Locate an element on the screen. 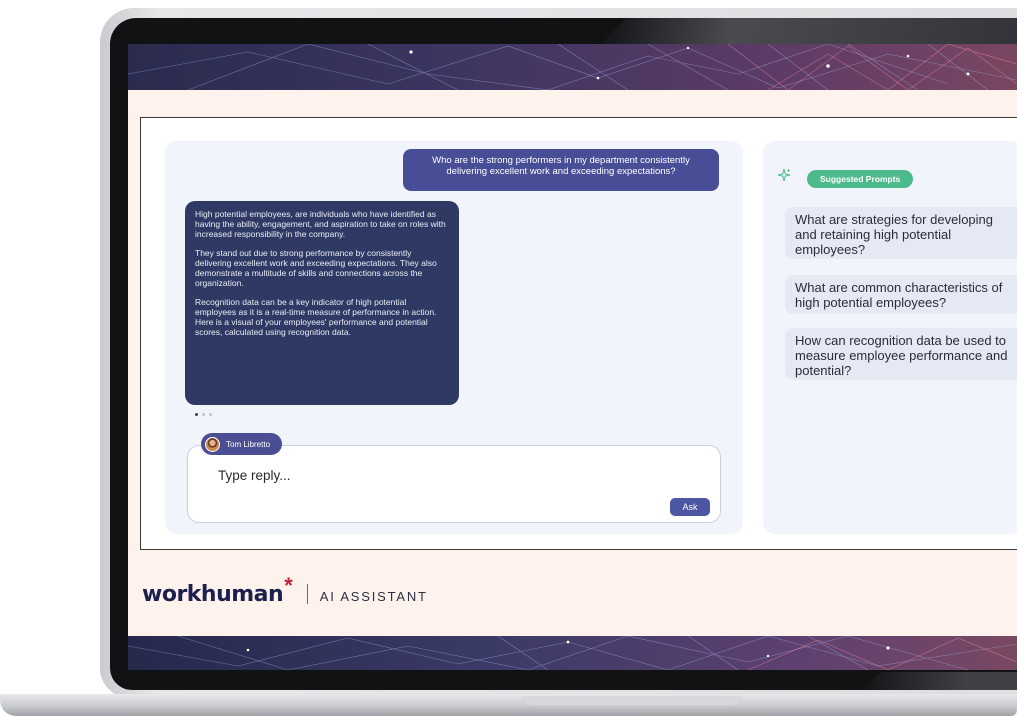 This screenshot has height=721, width=1017. carousel-pagination is located at coordinates (203, 414).